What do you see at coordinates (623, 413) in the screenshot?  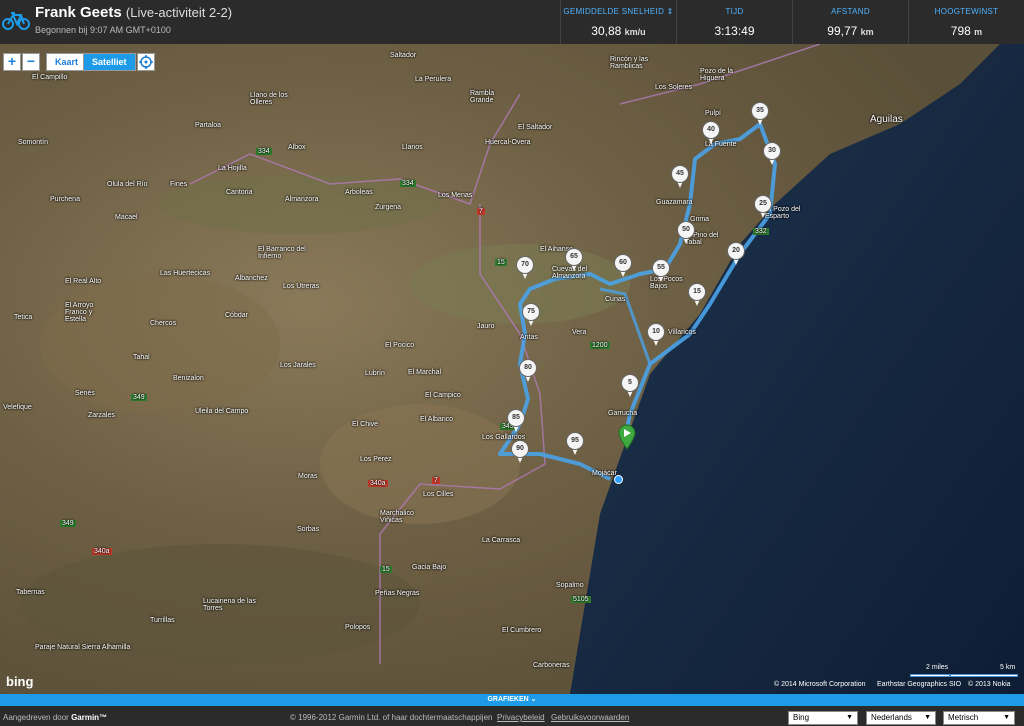 I see `place-label: Garrucha` at bounding box center [623, 413].